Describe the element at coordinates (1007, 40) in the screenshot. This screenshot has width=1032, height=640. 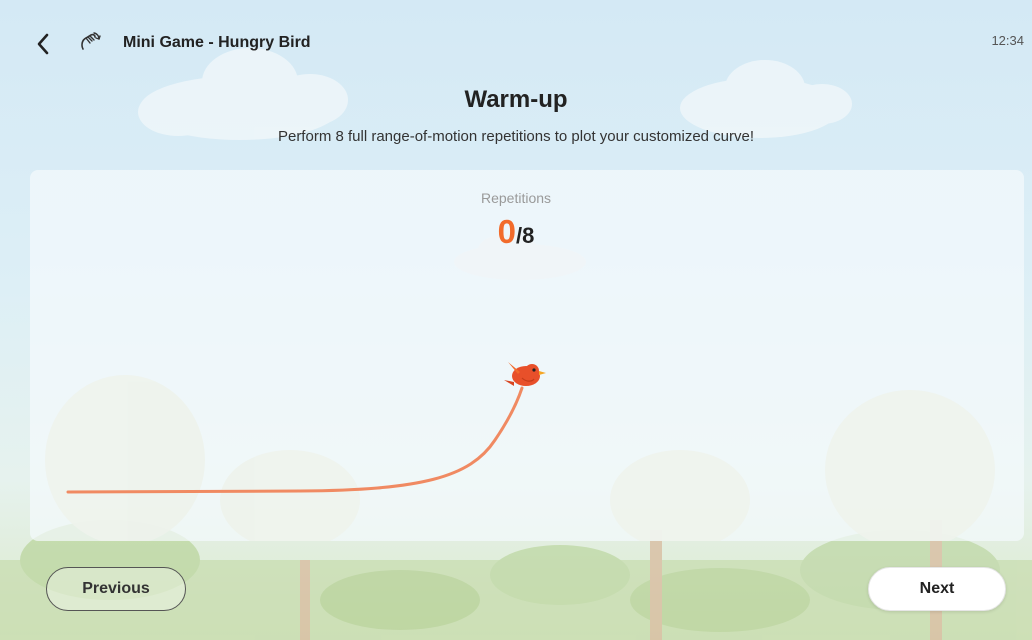
I see `clock: 12:34` at that location.